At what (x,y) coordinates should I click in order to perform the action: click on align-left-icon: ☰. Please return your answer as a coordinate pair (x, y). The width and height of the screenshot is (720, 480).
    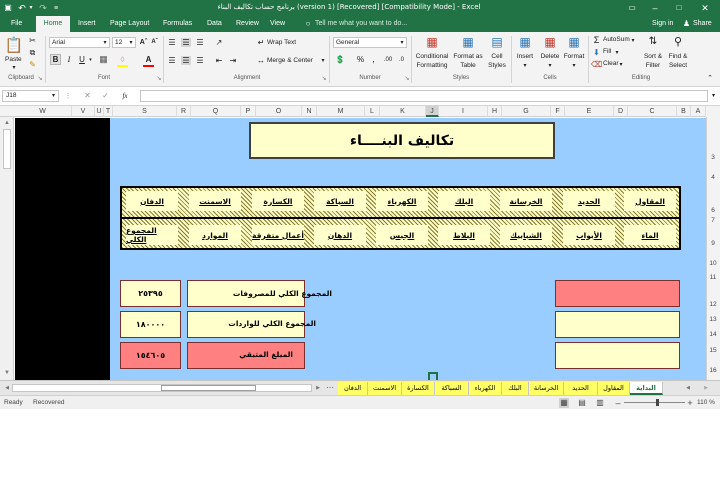
    Looking at the image, I should click on (172, 60).